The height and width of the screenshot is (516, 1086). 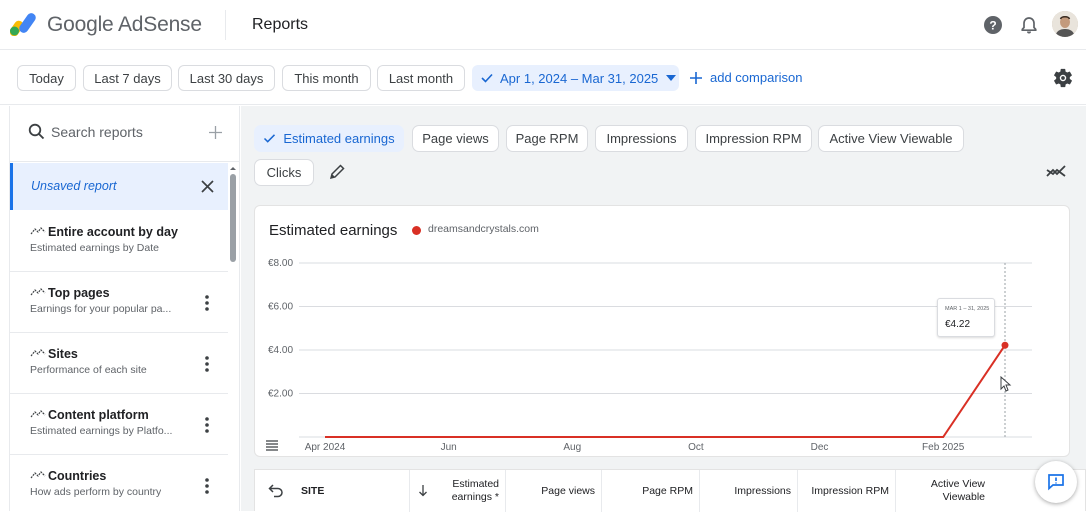 I want to click on settings-gear-icon, so click(x=1063, y=78).